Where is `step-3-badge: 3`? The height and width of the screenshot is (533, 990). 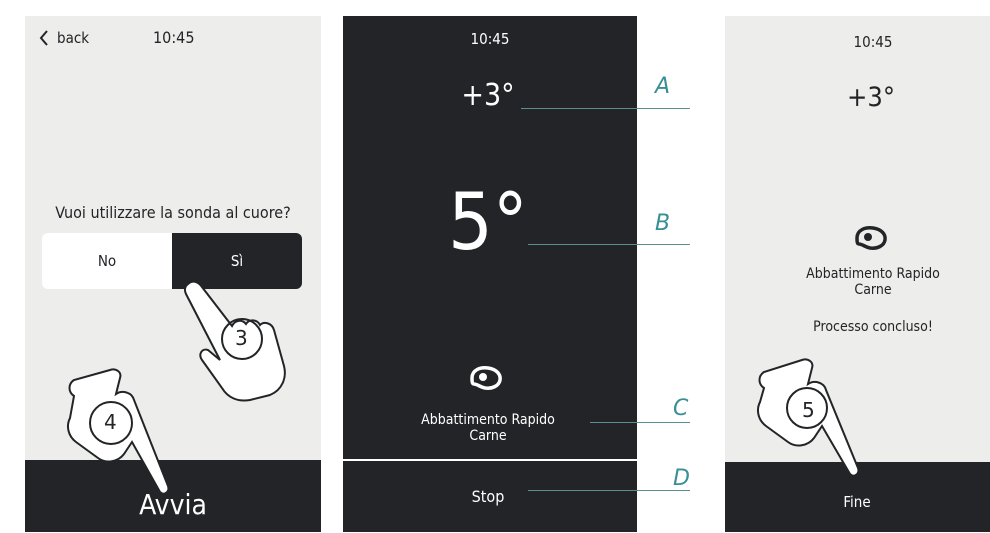
step-3-badge: 3 is located at coordinates (241, 338).